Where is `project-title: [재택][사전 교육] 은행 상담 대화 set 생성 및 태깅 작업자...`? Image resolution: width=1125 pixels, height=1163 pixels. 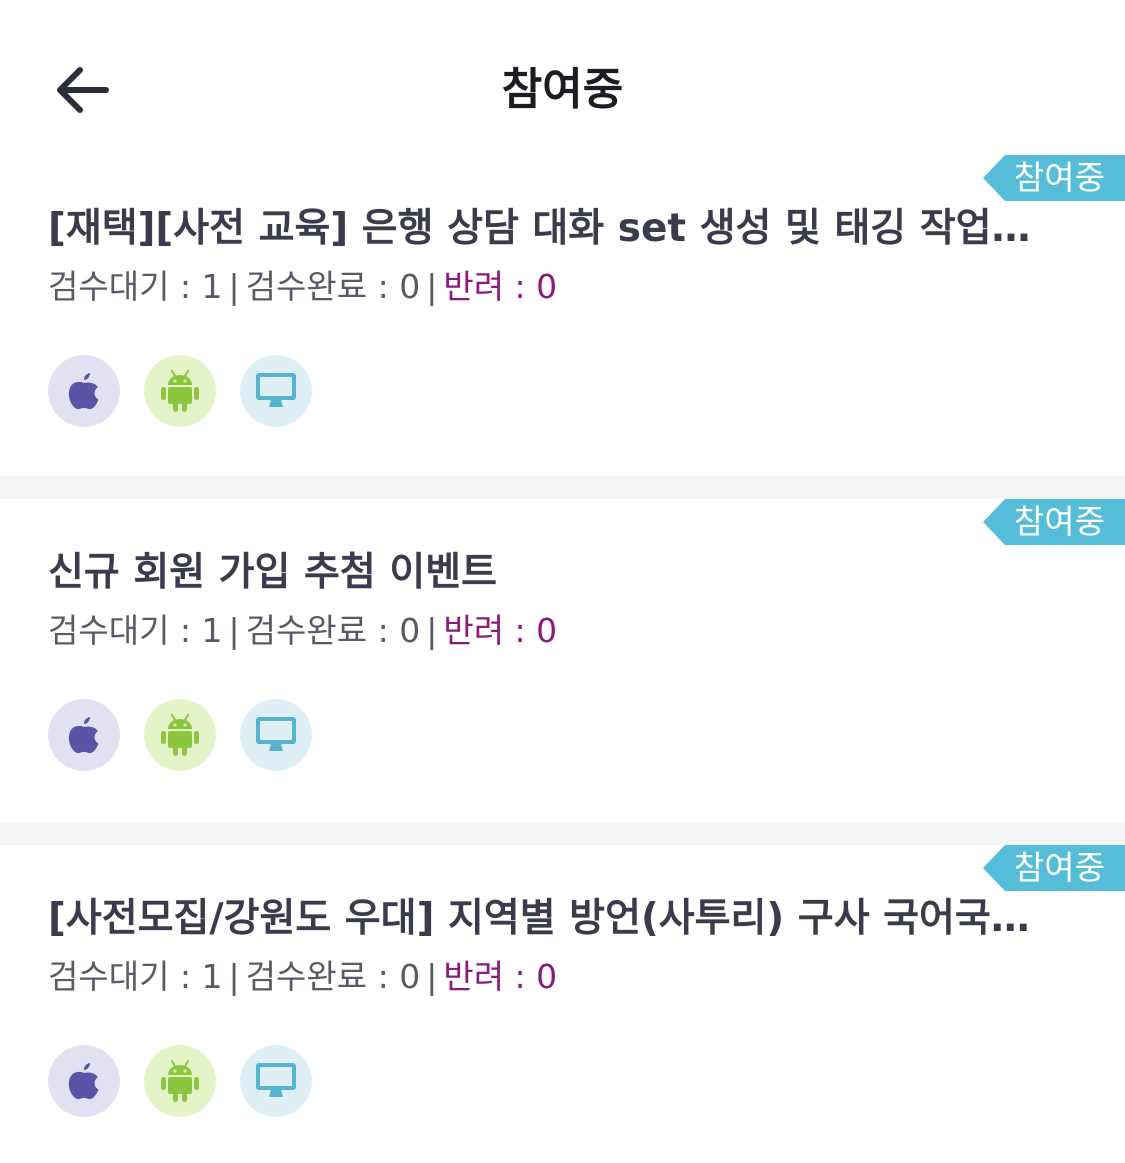
project-title: [재택][사전 교육] 은행 상담 대화 set 생성 및 태깅 작업자... is located at coordinates (548, 229).